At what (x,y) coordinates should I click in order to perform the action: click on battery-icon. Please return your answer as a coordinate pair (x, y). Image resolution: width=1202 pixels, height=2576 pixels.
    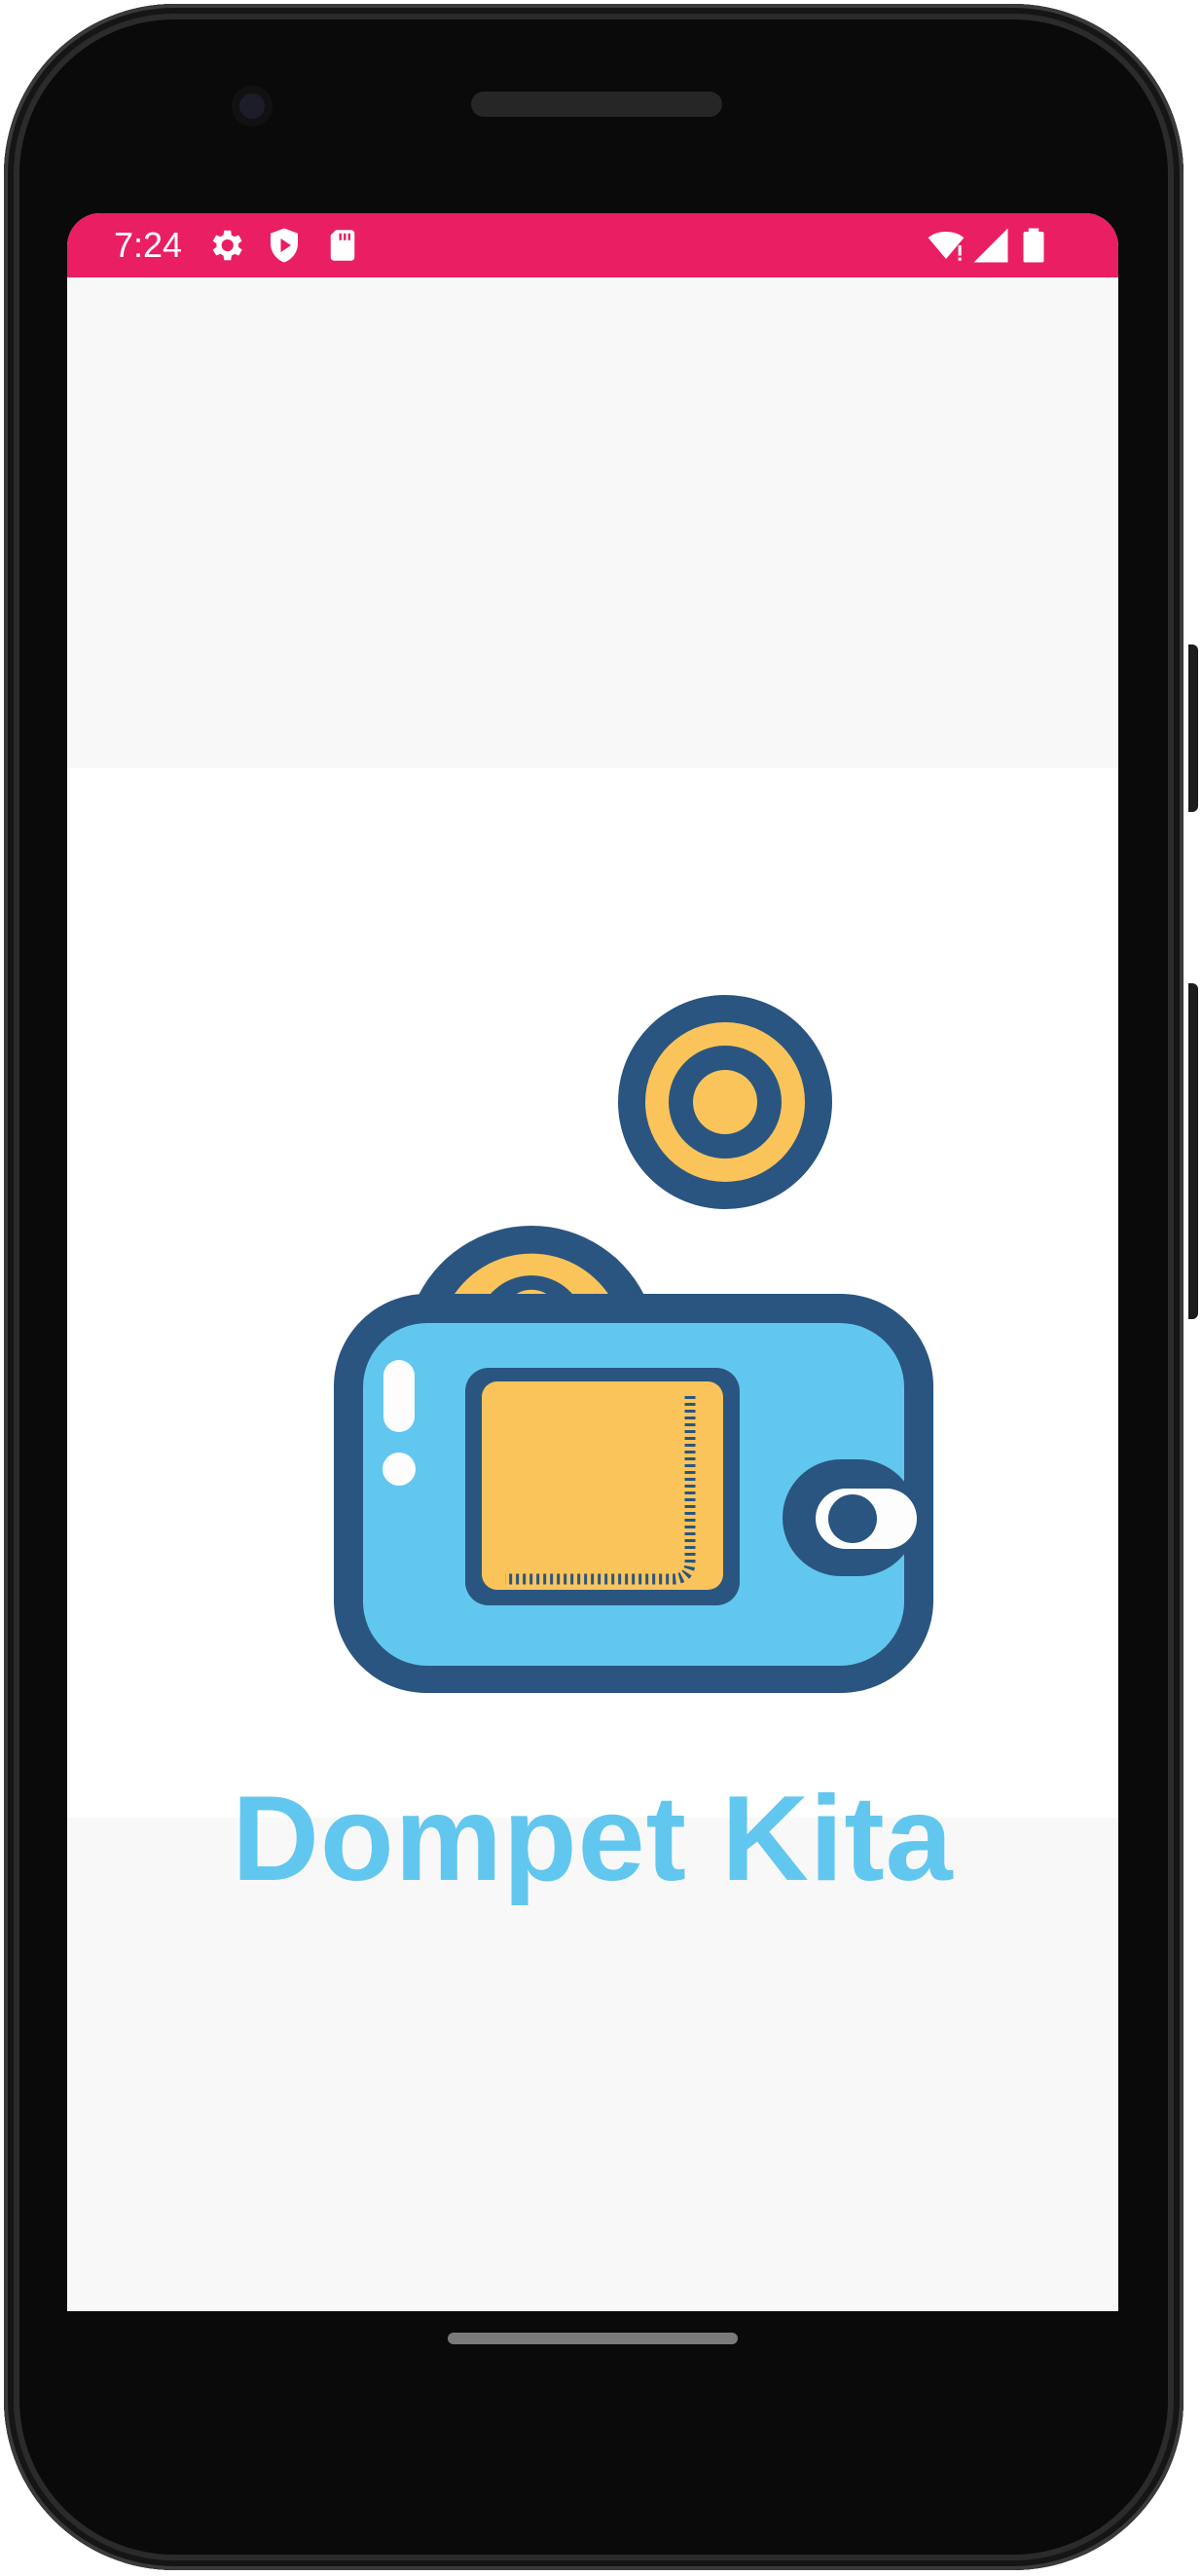
    Looking at the image, I should click on (1033, 245).